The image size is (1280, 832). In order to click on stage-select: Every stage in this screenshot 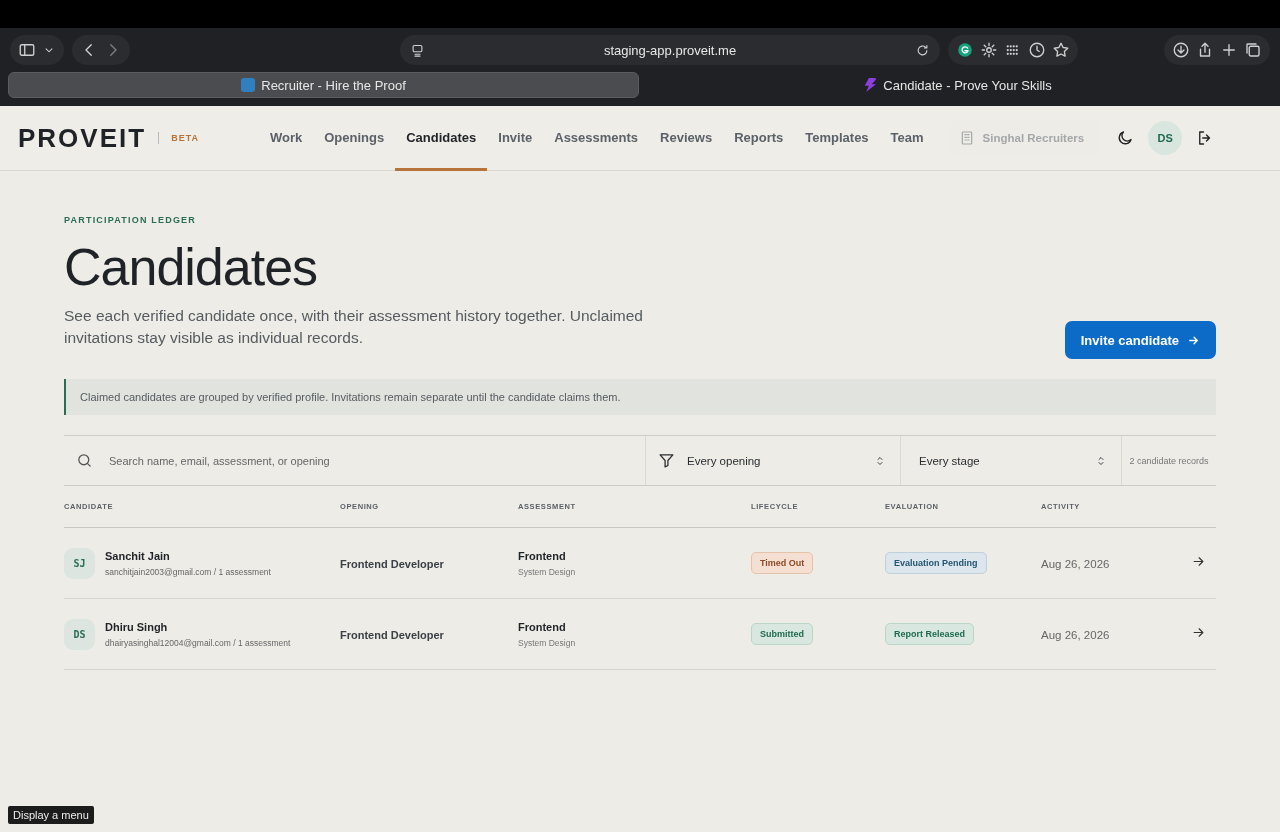, I will do `click(1011, 460)`.